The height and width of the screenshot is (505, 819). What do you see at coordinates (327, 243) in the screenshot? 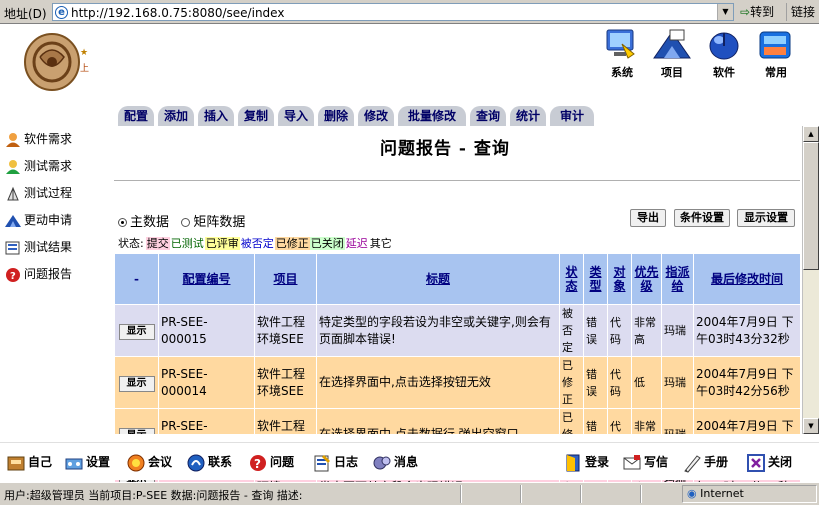
I see `status-legend-item: 已关闭` at bounding box center [327, 243].